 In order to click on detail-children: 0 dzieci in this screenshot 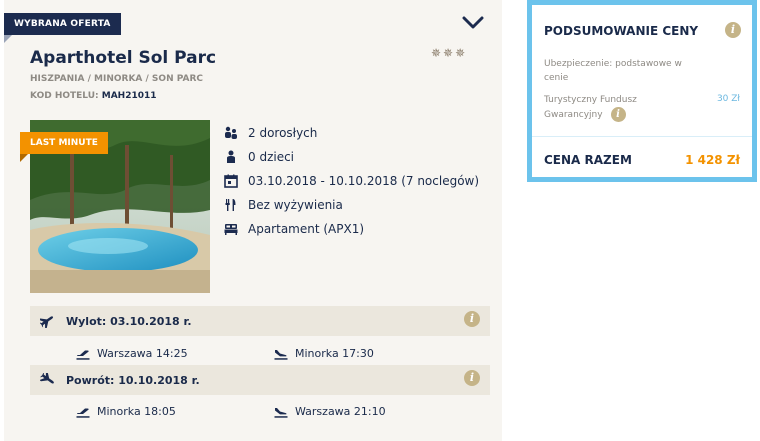, I will do `click(351, 157)`.